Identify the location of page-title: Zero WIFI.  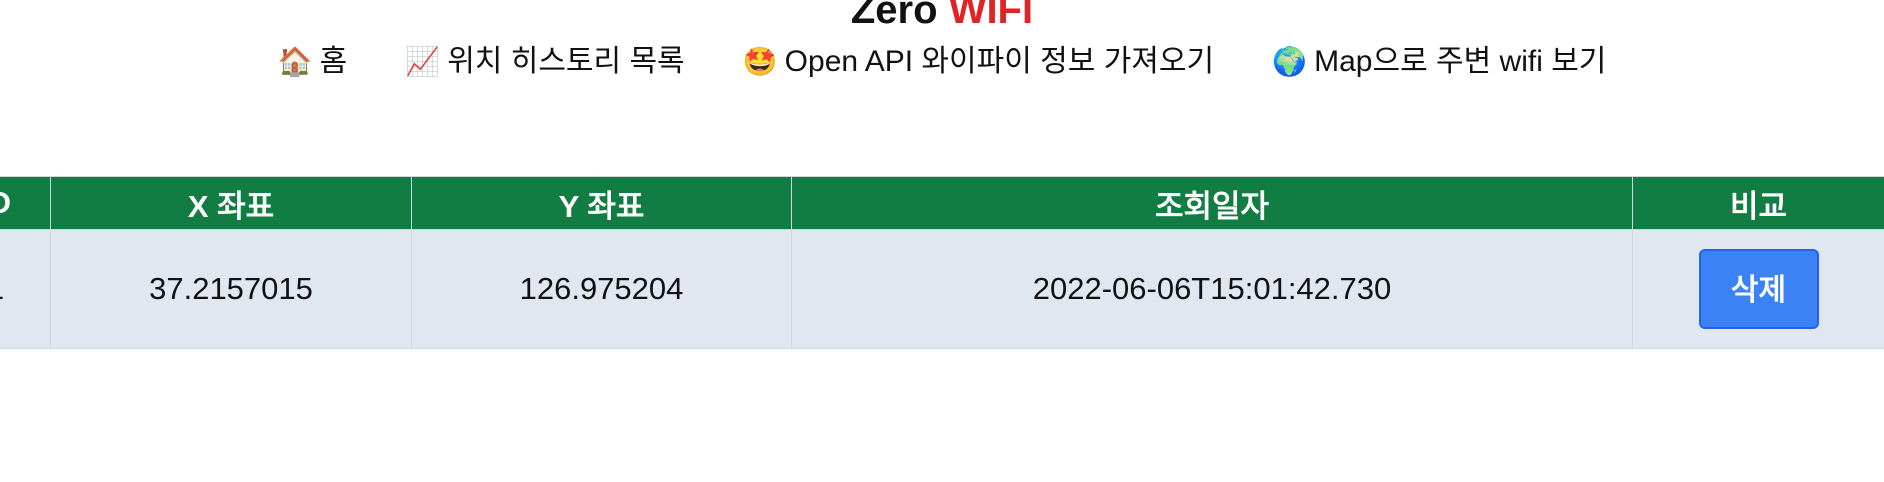
(942, 17).